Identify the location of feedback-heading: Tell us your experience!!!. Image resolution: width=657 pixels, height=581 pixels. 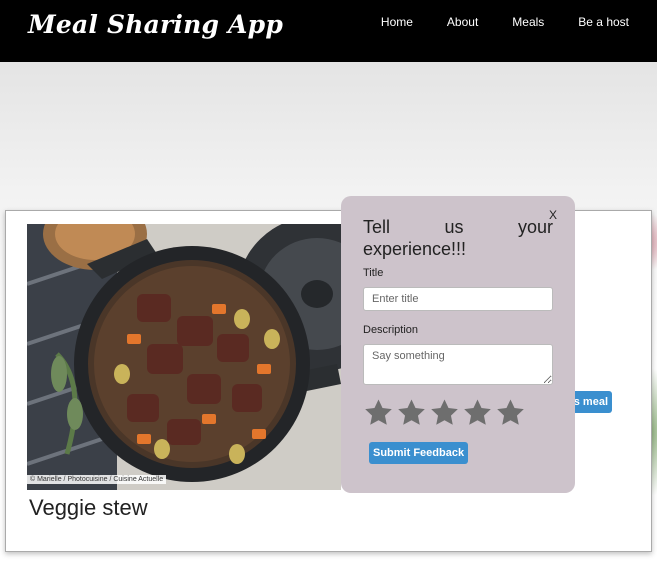
(458, 238).